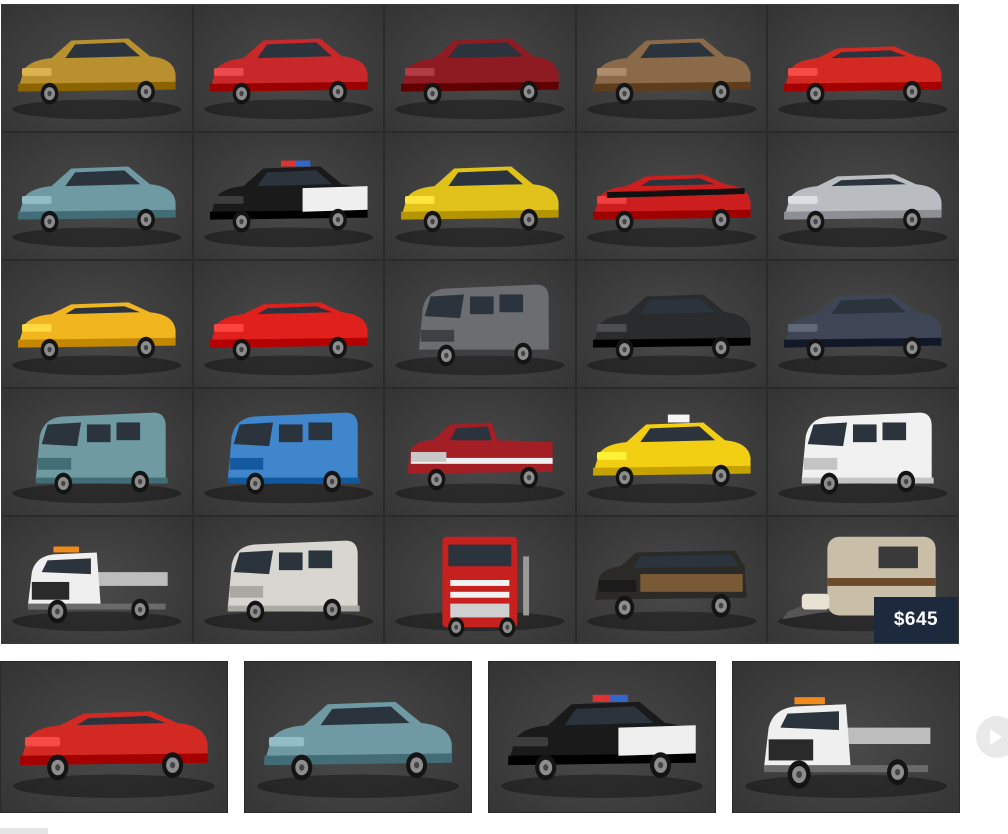 This screenshot has width=1008, height=834. I want to click on white-tow-truck-icon, so click(97, 589).